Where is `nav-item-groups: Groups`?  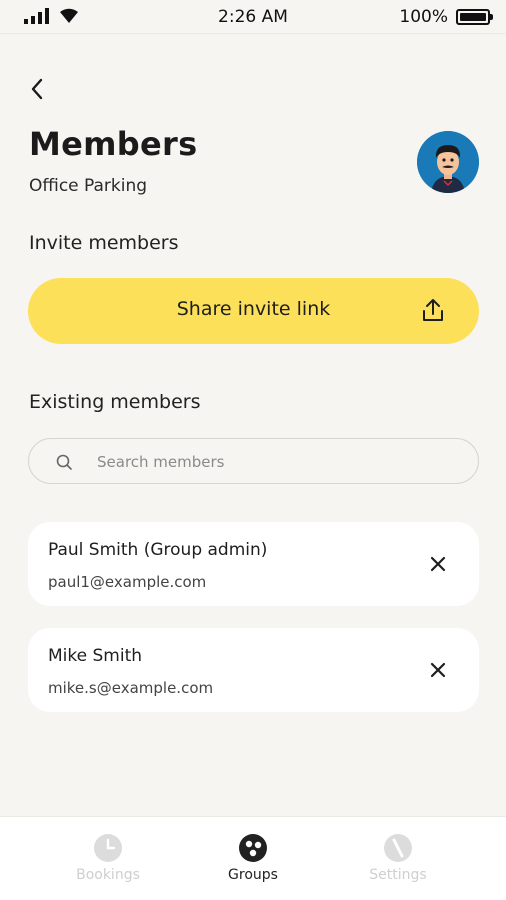 nav-item-groups: Groups is located at coordinates (253, 858).